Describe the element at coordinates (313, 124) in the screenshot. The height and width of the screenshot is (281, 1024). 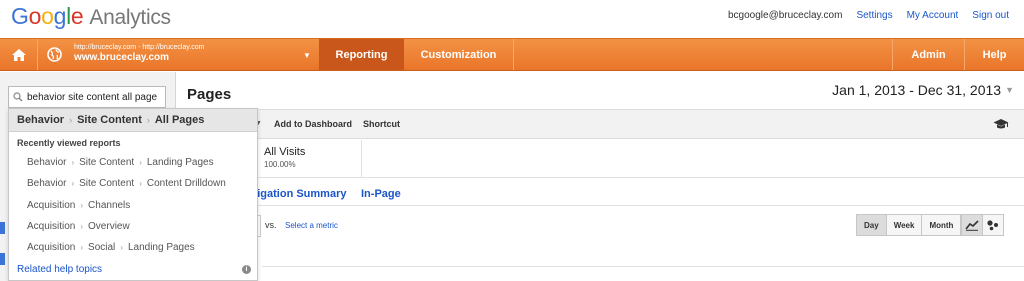
I see `add-to-dashboard-button: Add to Dashboard` at that location.